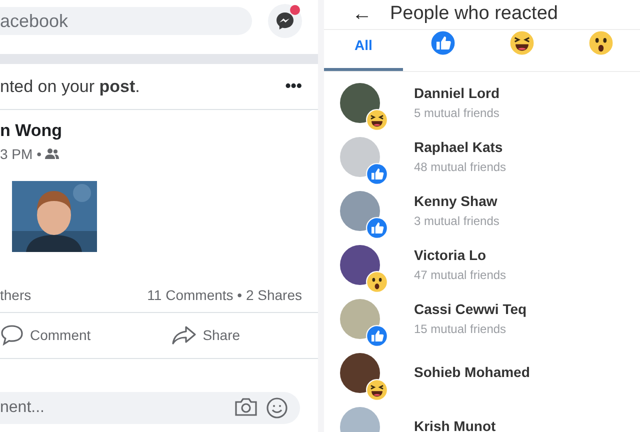  I want to click on more-button: •••, so click(293, 86).